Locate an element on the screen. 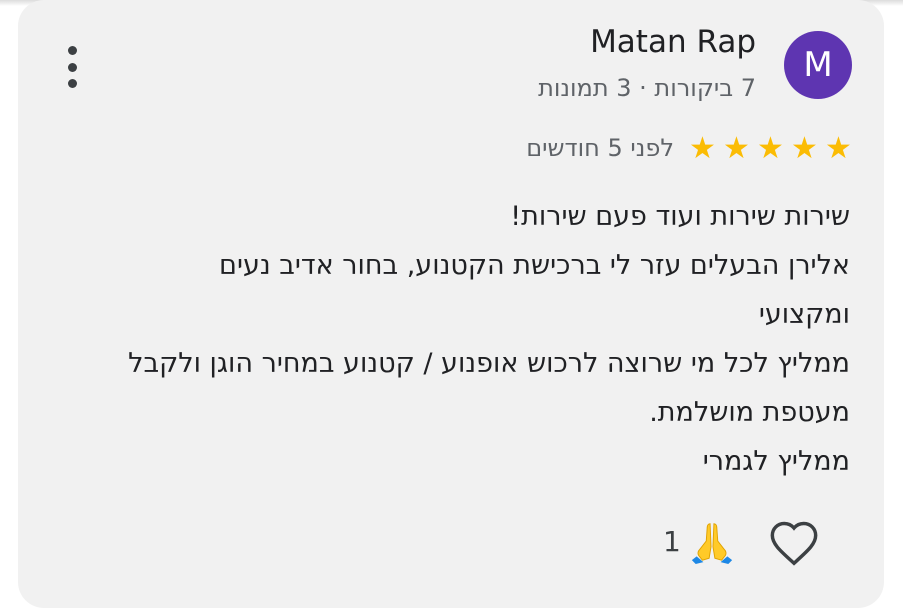 Image resolution: width=903 pixels, height=615 pixels. reaction-summary: 1 is located at coordinates (699, 541).